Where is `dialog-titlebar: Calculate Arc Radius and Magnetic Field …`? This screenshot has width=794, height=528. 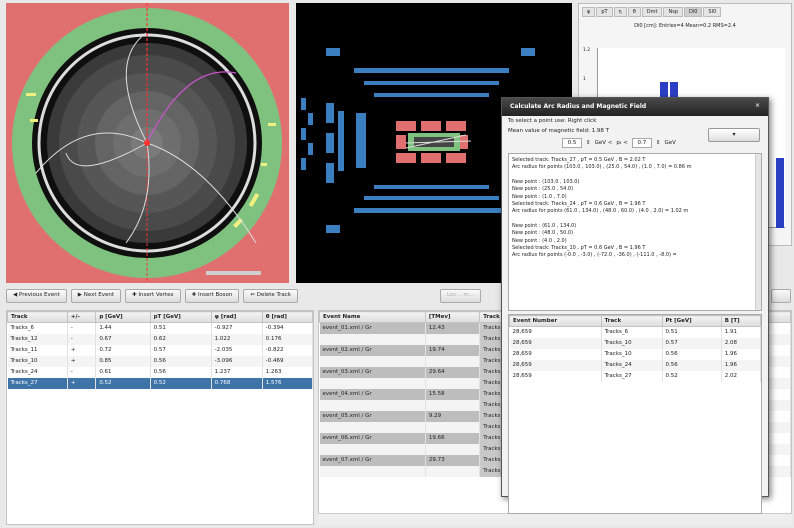
dialog-titlebar: Calculate Arc Radius and Magnetic Field … is located at coordinates (635, 107).